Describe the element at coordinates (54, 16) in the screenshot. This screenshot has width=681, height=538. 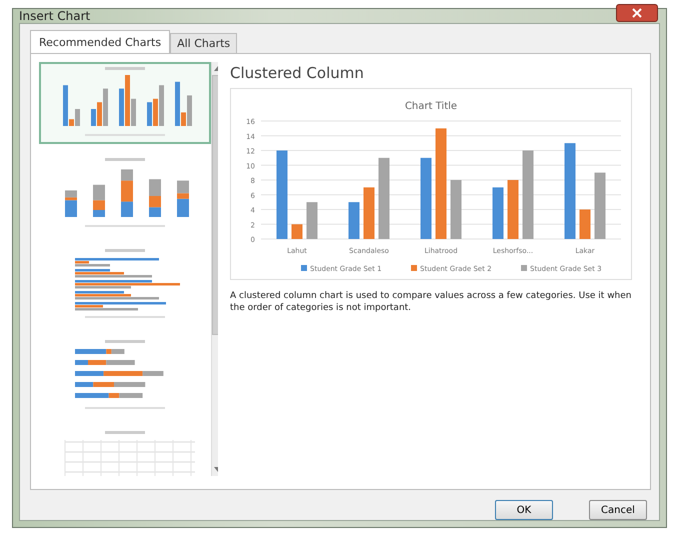
I see `window-title: Insert Chart` at that location.